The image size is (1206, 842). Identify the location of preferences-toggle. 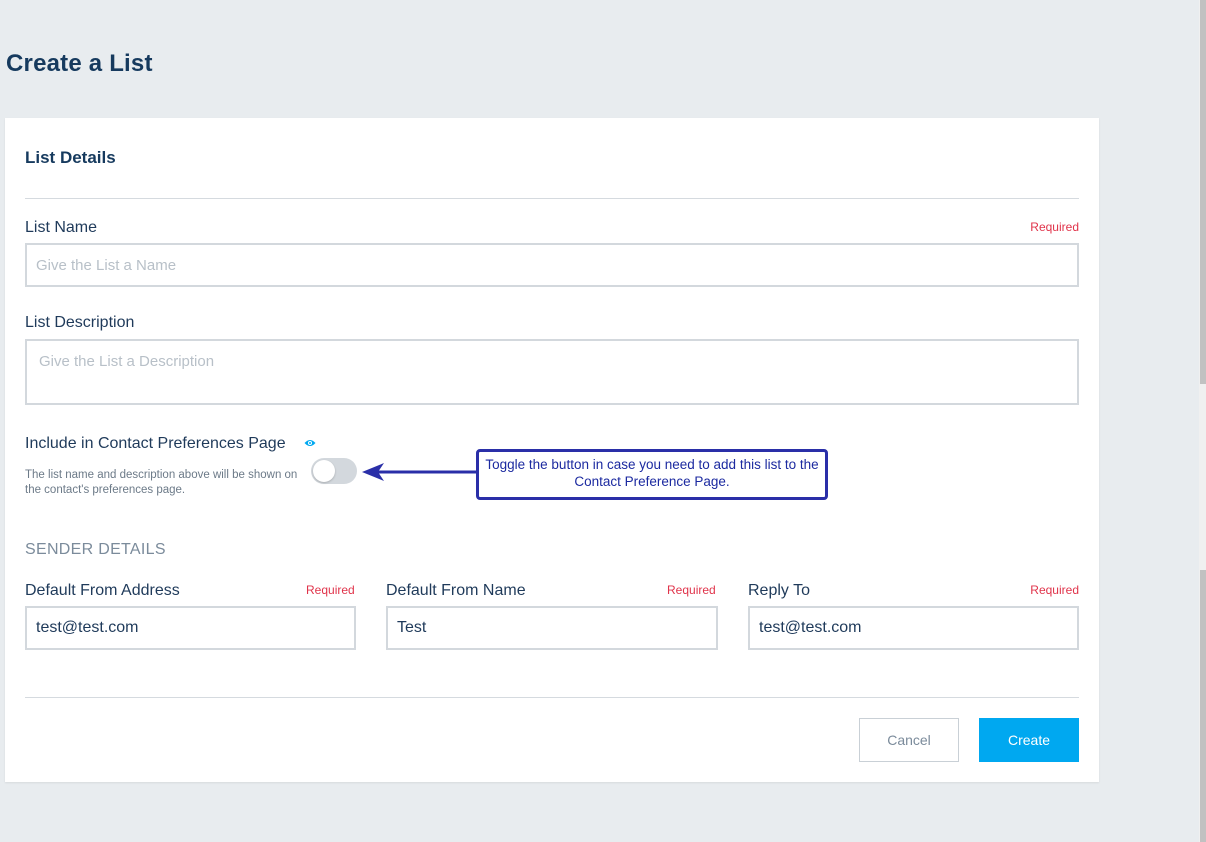
(334, 471).